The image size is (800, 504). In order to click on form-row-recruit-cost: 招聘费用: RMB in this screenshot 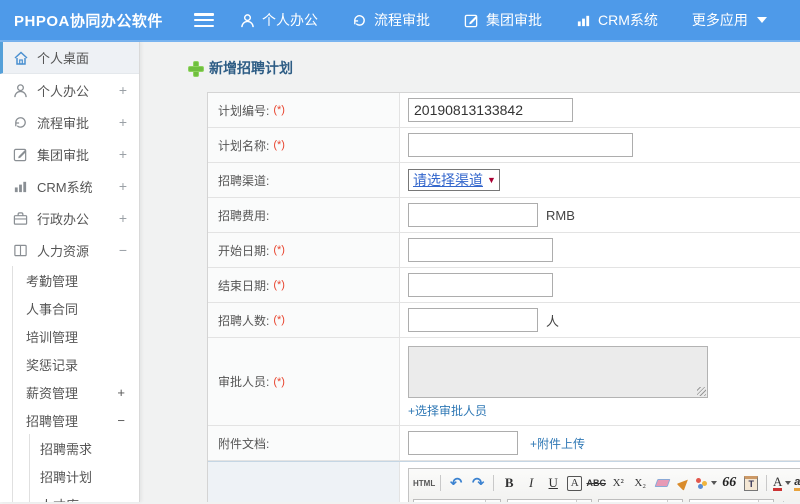, I will do `click(504, 215)`.